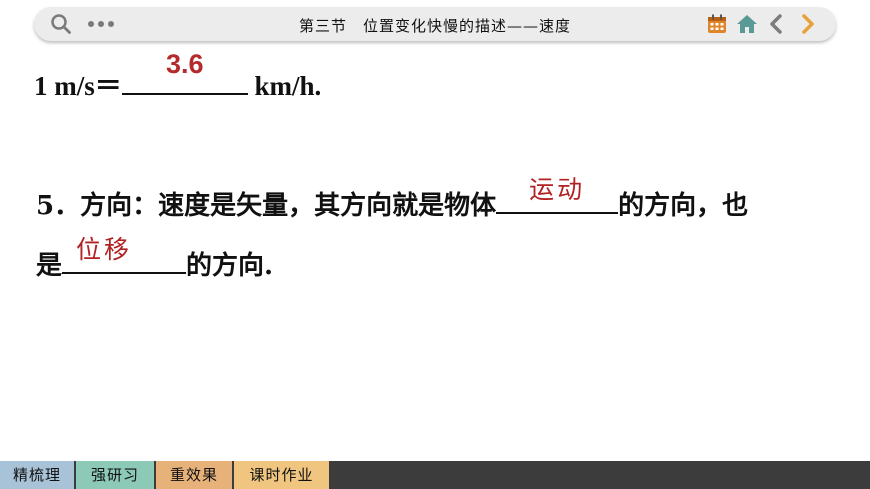 The image size is (870, 489). What do you see at coordinates (115, 475) in the screenshot?
I see `tab-qiang-yan-xi: 强研习` at bounding box center [115, 475].